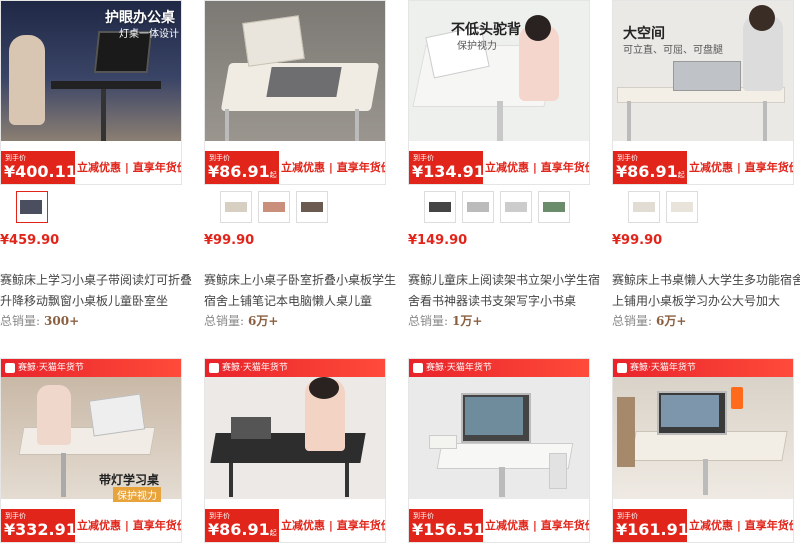 This screenshot has height=544, width=800. I want to click on promo-bar: 到手价 ¥86.91起 立减优惠 | 直享年货价, so click(295, 167).